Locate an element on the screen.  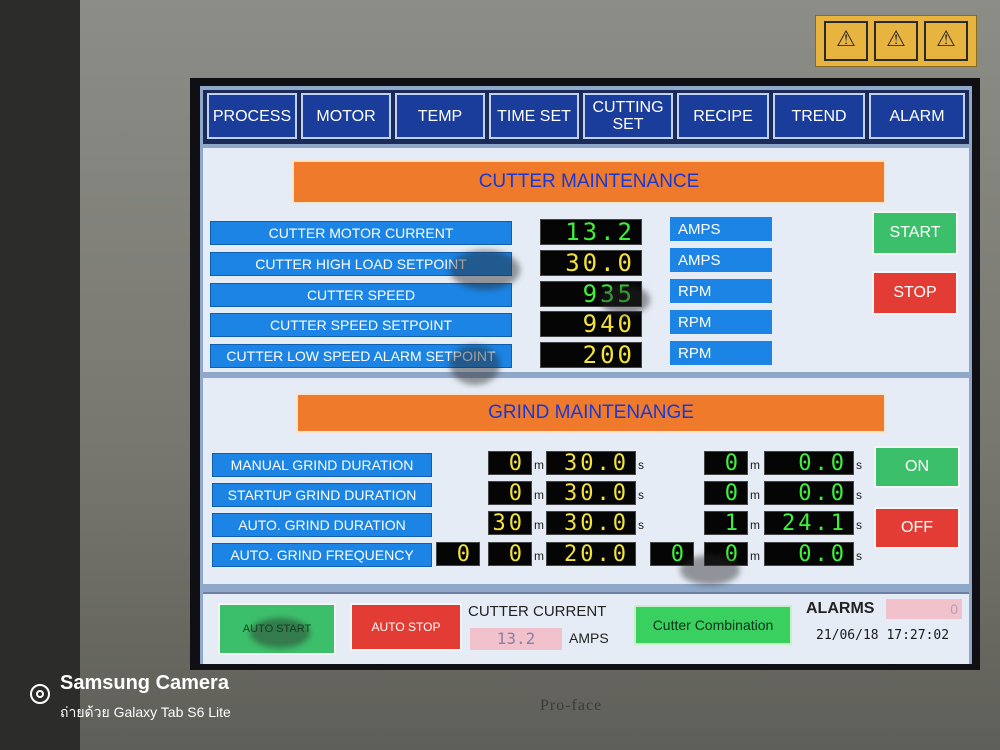
camera-lens-icon is located at coordinates (40, 694).